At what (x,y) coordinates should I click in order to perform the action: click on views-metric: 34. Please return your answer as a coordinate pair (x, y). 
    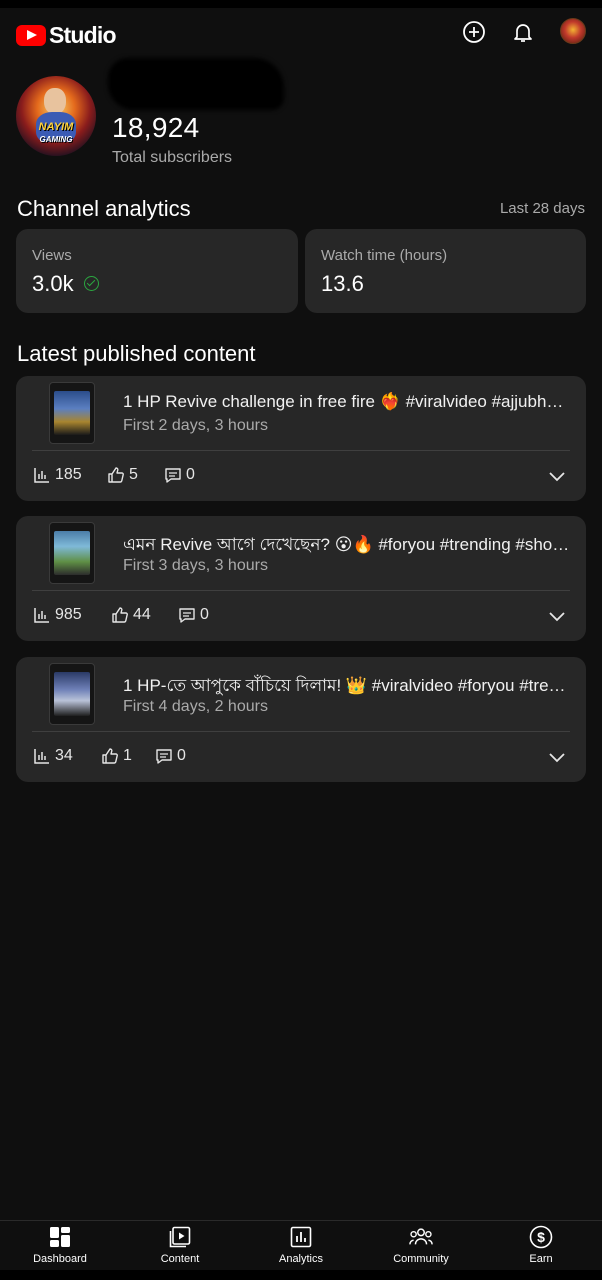
    Looking at the image, I should click on (53, 756).